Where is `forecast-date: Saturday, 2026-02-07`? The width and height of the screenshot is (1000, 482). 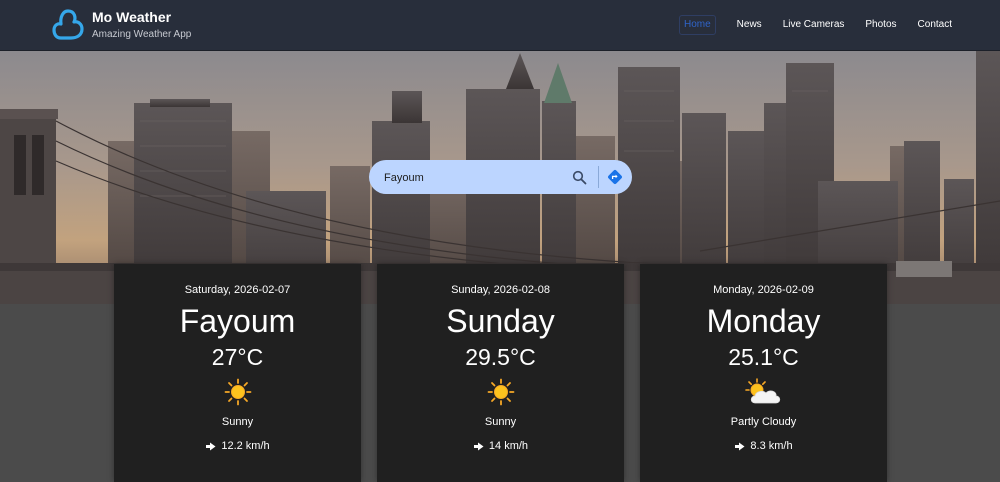 forecast-date: Saturday, 2026-02-07 is located at coordinates (237, 290).